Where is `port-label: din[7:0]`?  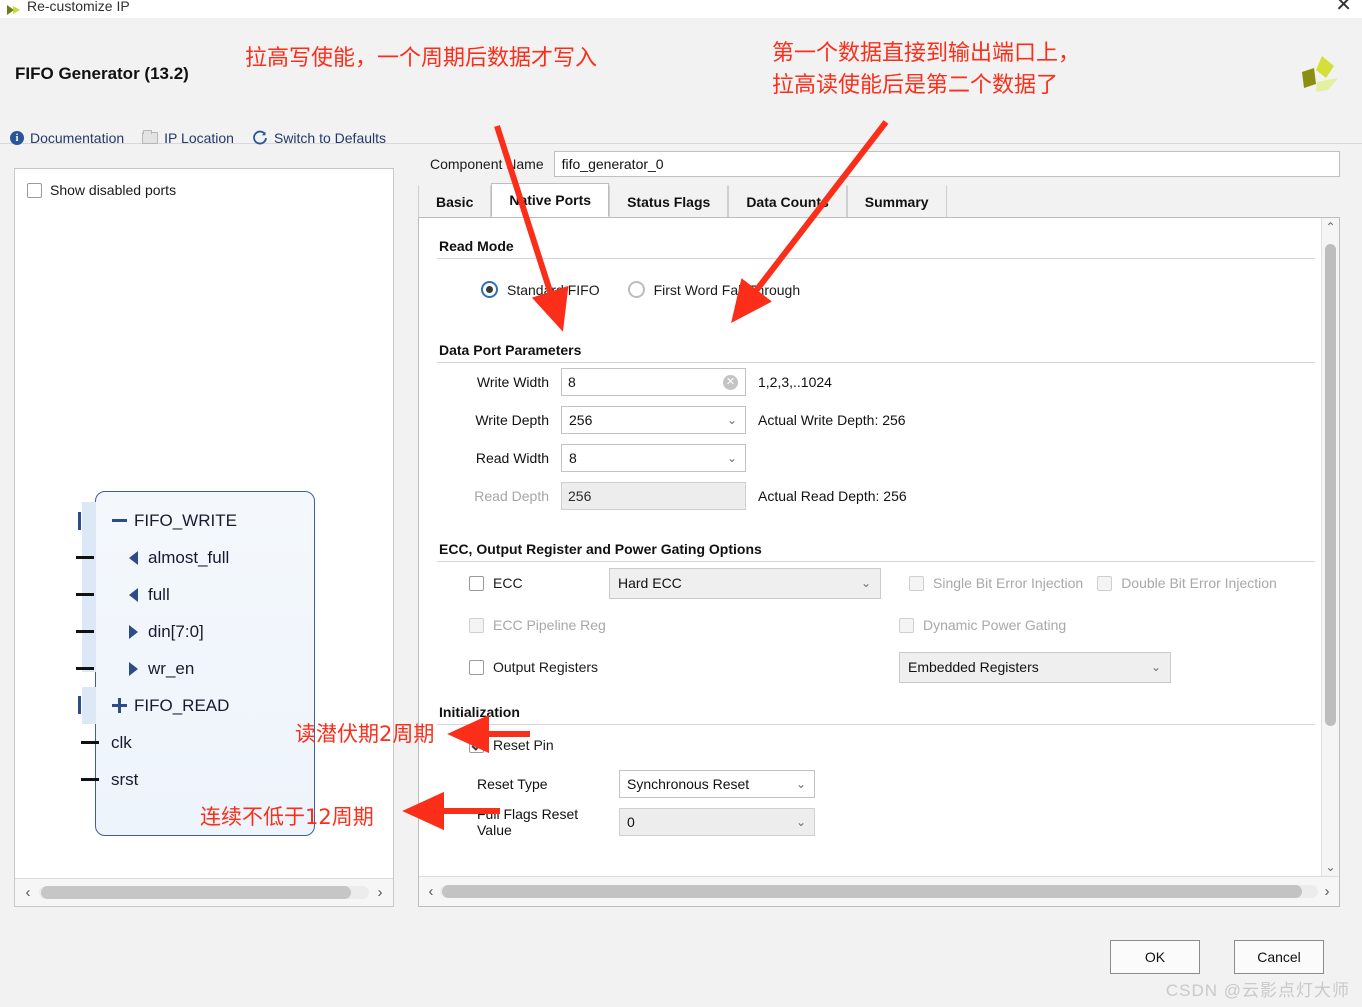
port-label: din[7:0] is located at coordinates (176, 631).